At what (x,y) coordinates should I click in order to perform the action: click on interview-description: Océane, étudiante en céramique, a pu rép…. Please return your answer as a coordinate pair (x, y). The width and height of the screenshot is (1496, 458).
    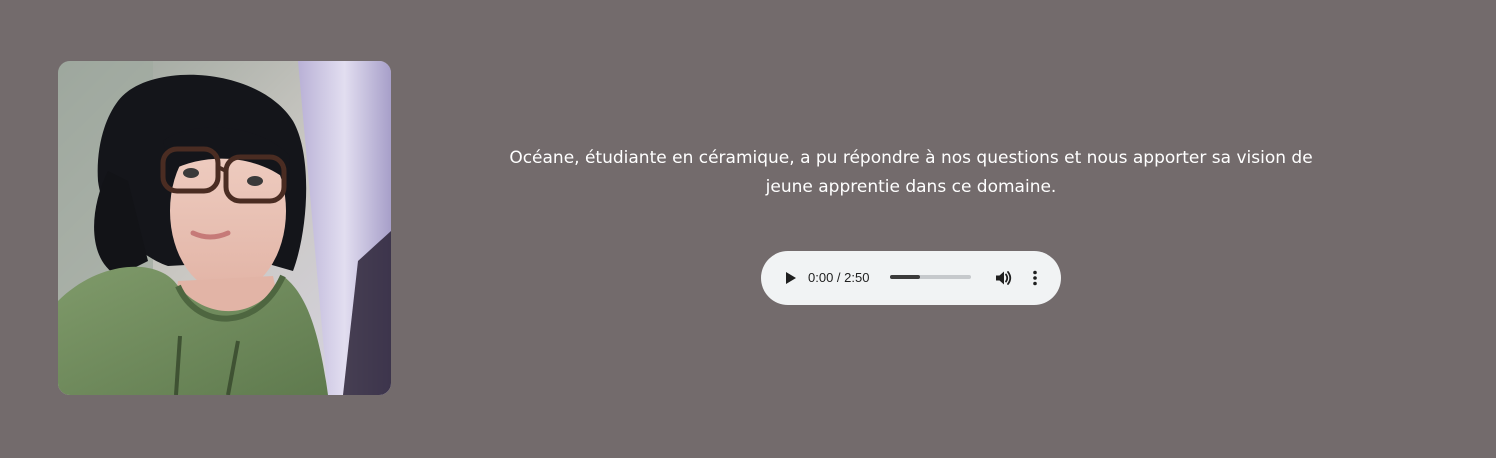
    Looking at the image, I should click on (911, 173).